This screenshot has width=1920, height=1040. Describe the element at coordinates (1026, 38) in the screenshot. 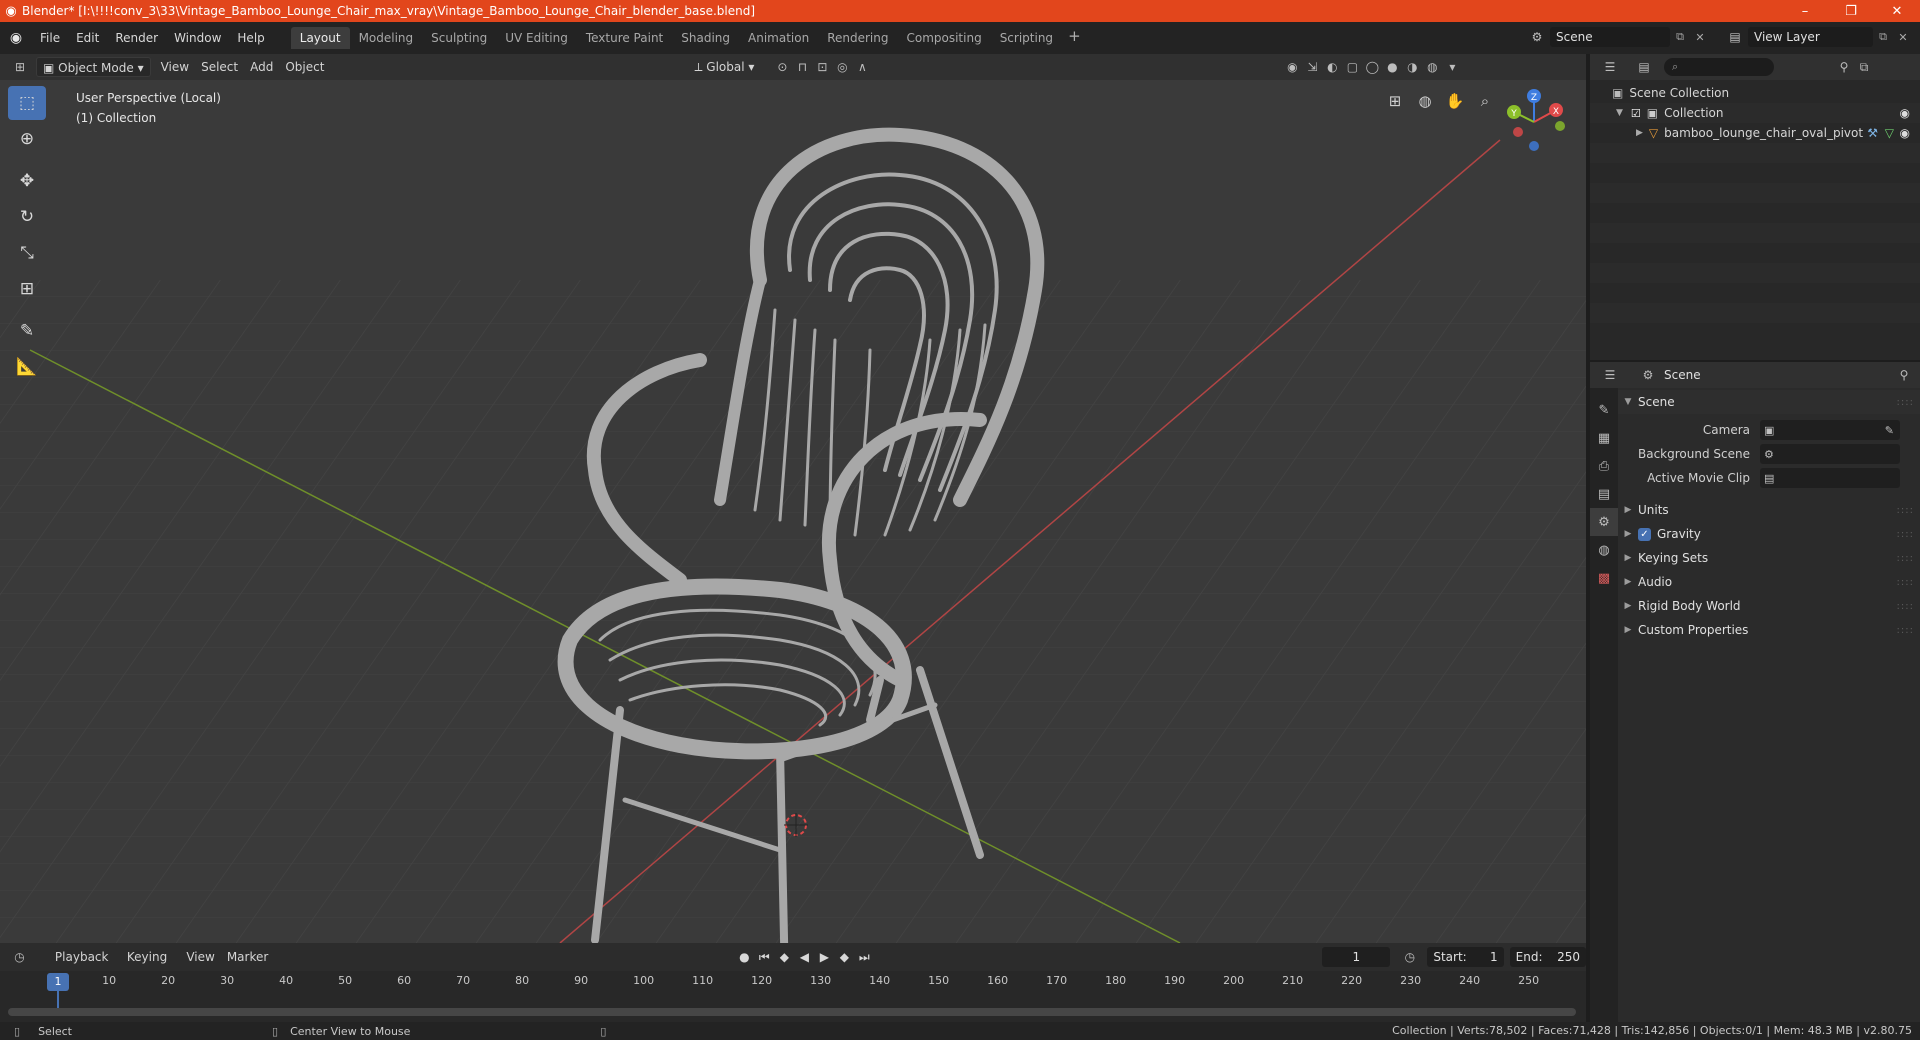

I see `tab-scripting: Scripting` at that location.